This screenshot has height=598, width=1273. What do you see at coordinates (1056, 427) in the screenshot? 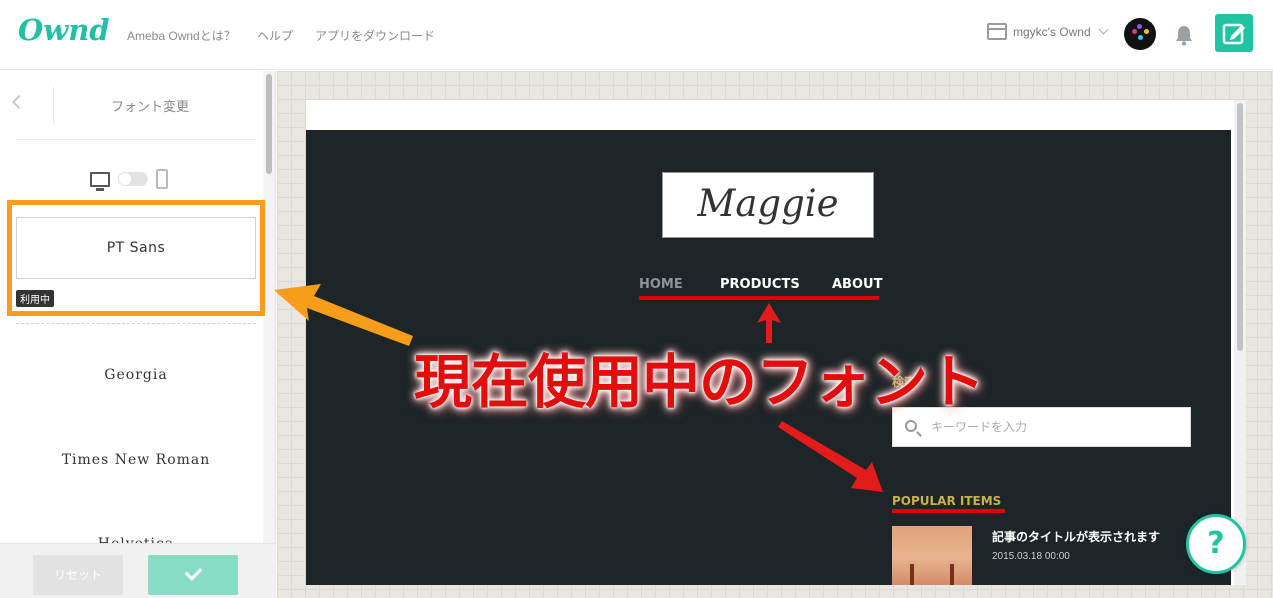
I see `search-input` at bounding box center [1056, 427].